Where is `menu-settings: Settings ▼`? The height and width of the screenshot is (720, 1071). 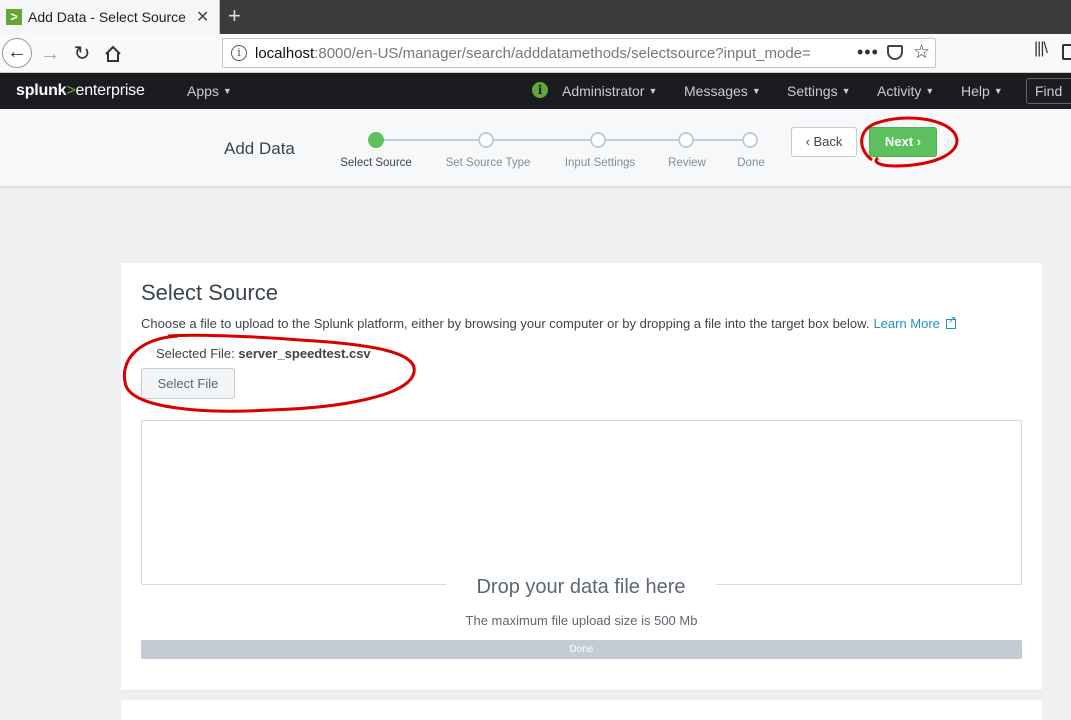 menu-settings: Settings ▼ is located at coordinates (819, 91).